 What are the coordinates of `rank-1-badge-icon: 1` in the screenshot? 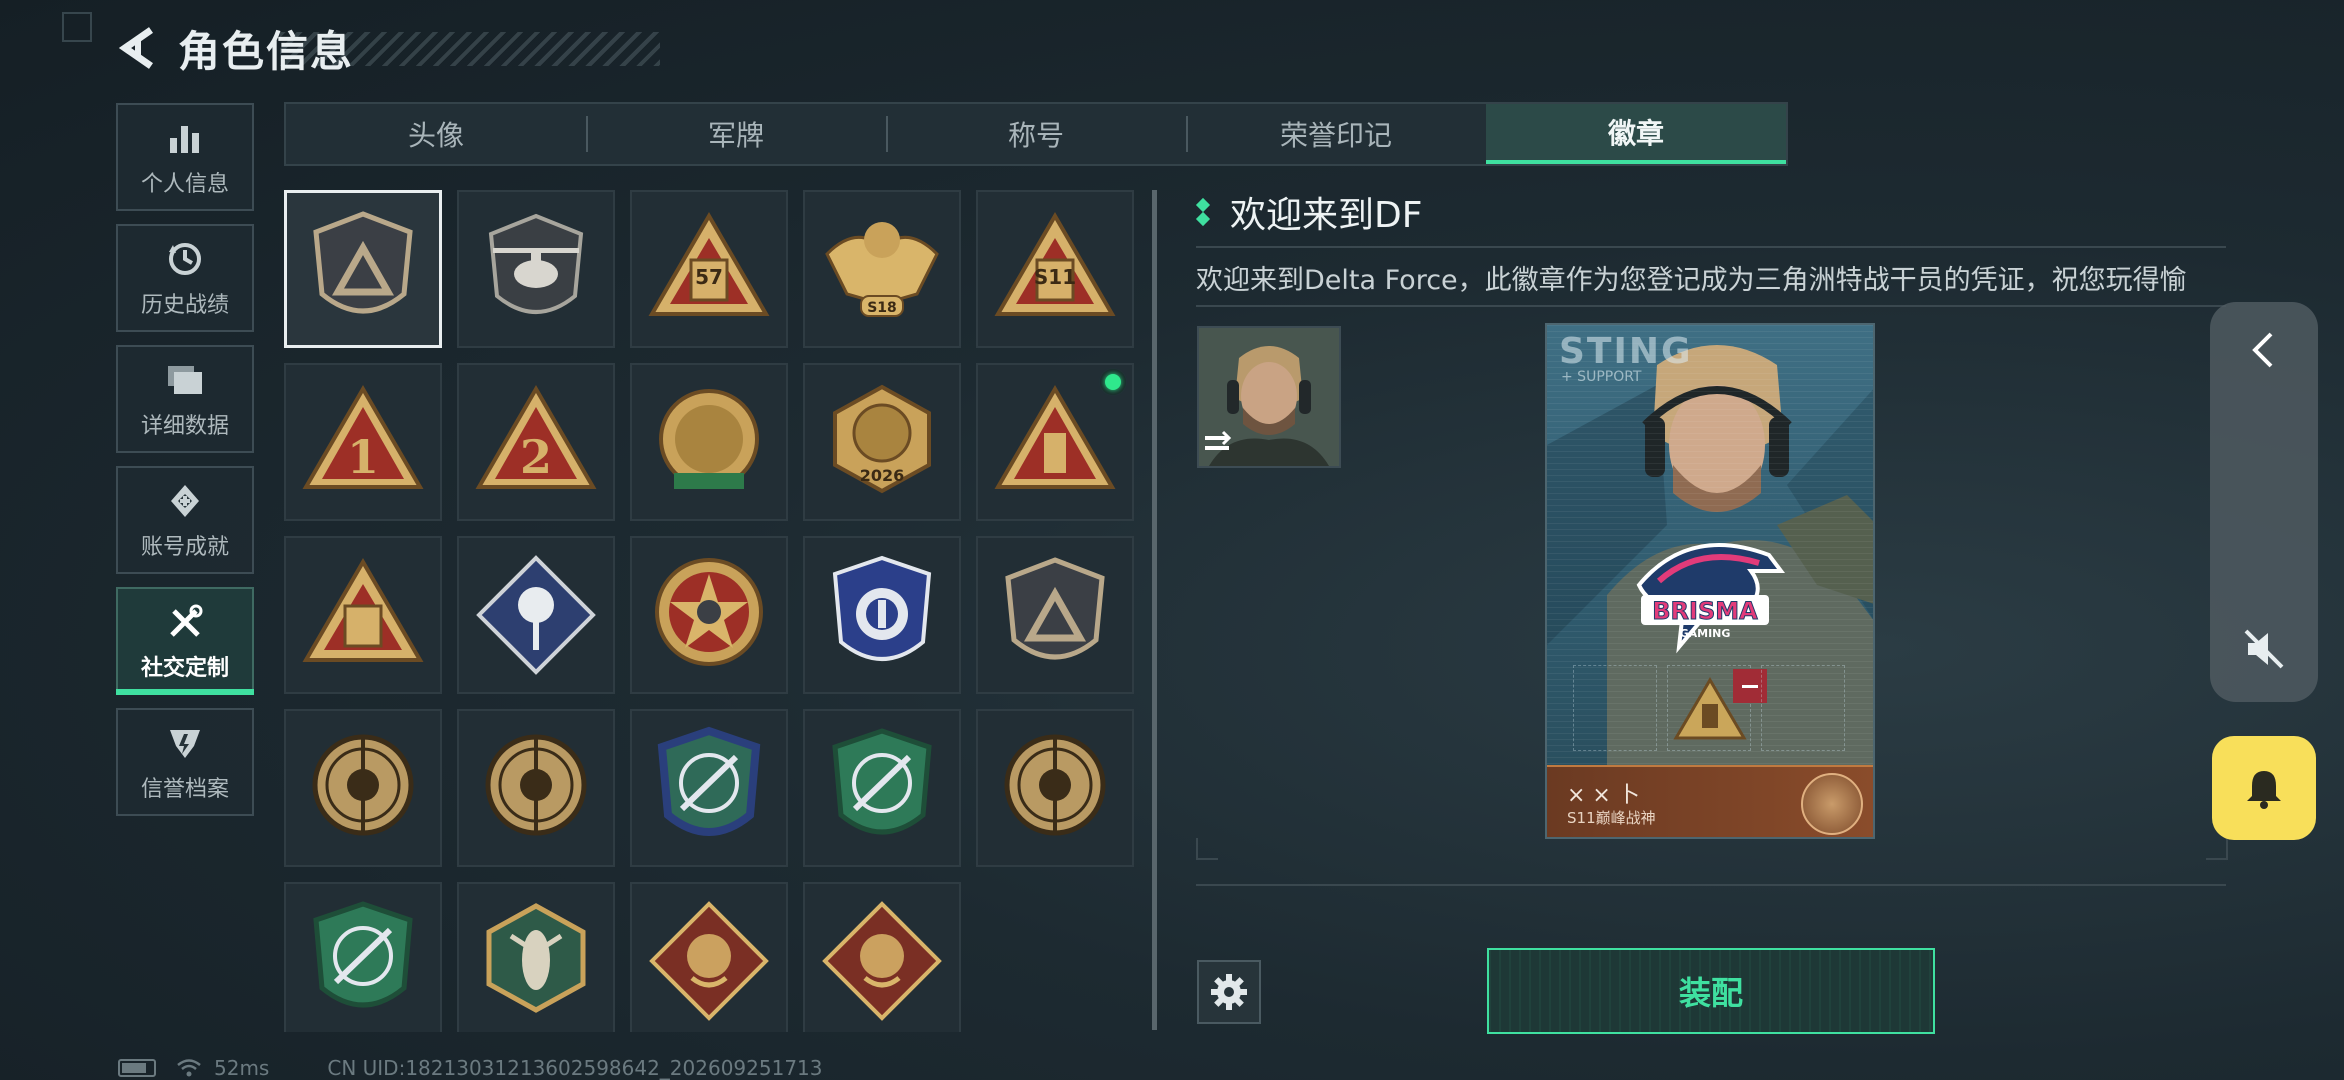 It's located at (363, 437).